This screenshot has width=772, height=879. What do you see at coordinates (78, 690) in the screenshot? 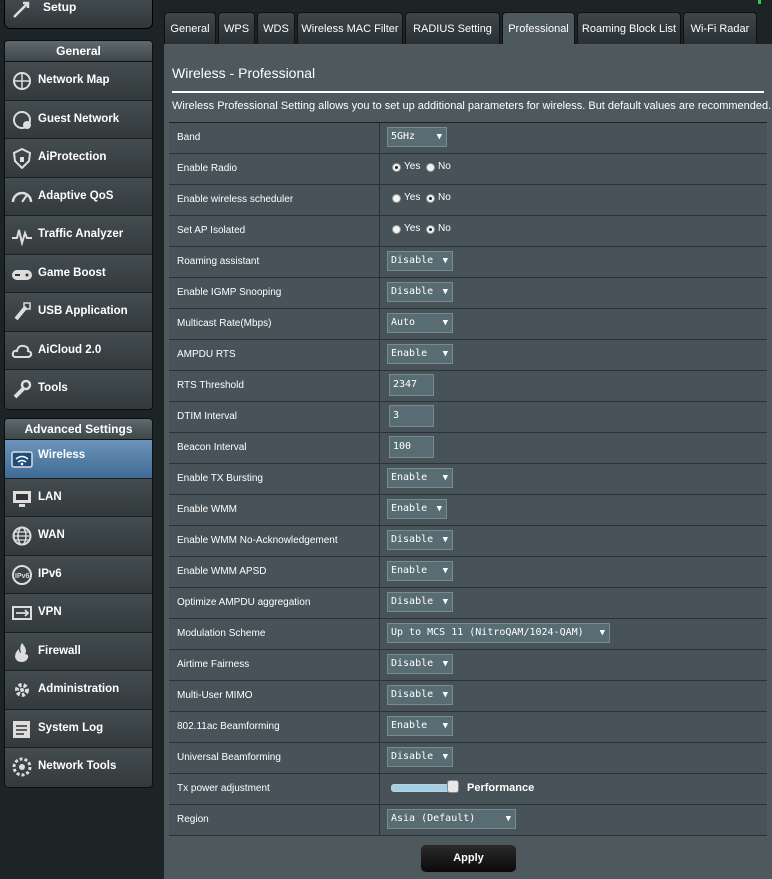
I see `sidebar-item-administration: Administration` at bounding box center [78, 690].